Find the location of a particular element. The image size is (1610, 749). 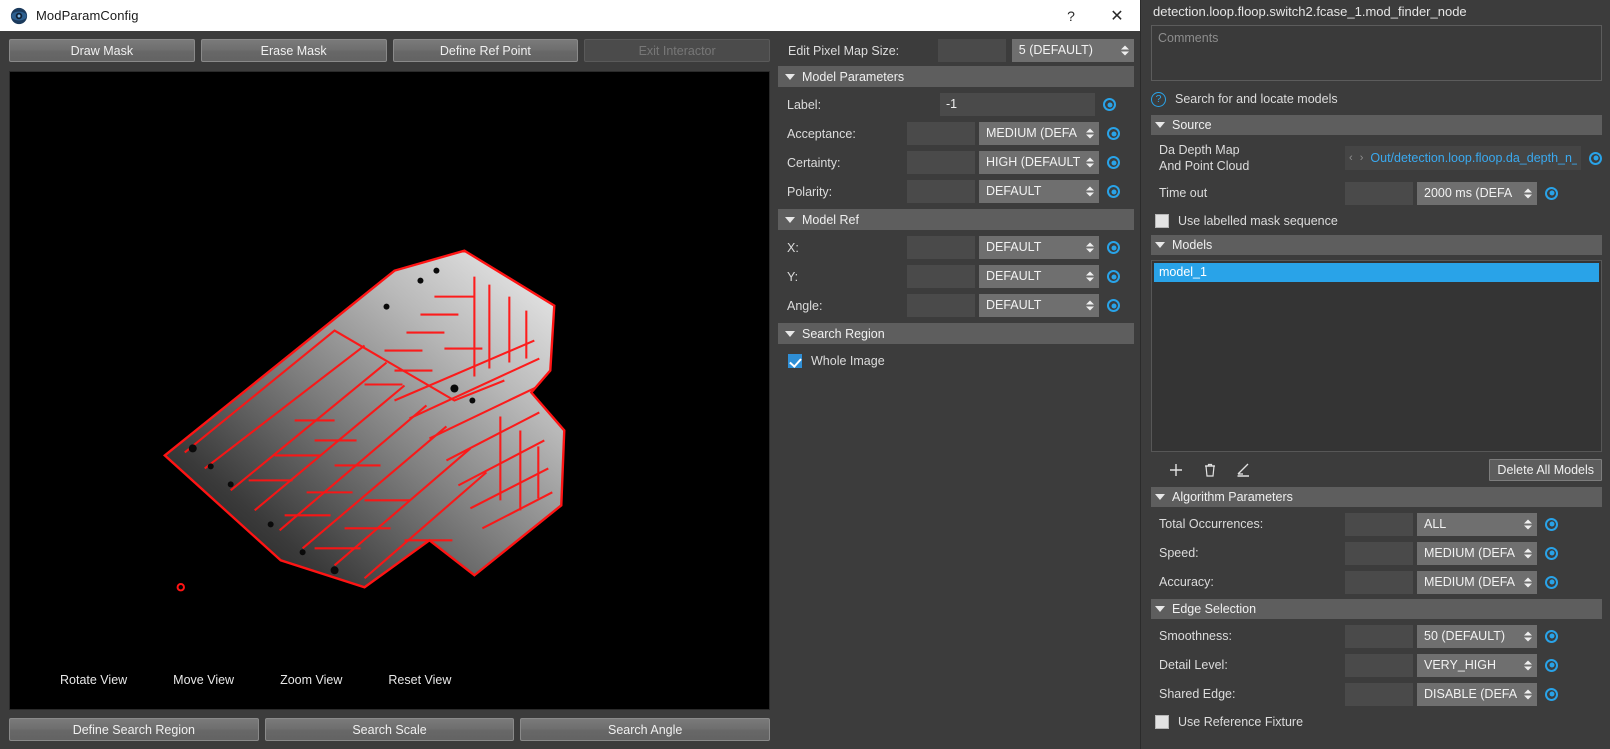

polarity-input is located at coordinates (941, 191).